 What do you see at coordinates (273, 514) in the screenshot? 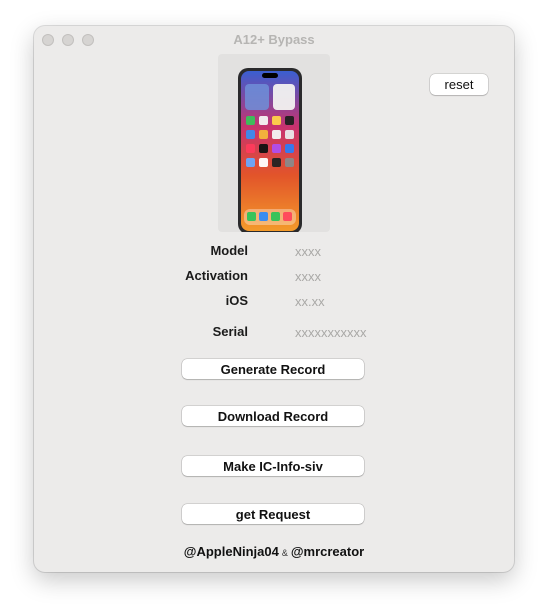
I see `get-request-button: get Request` at bounding box center [273, 514].